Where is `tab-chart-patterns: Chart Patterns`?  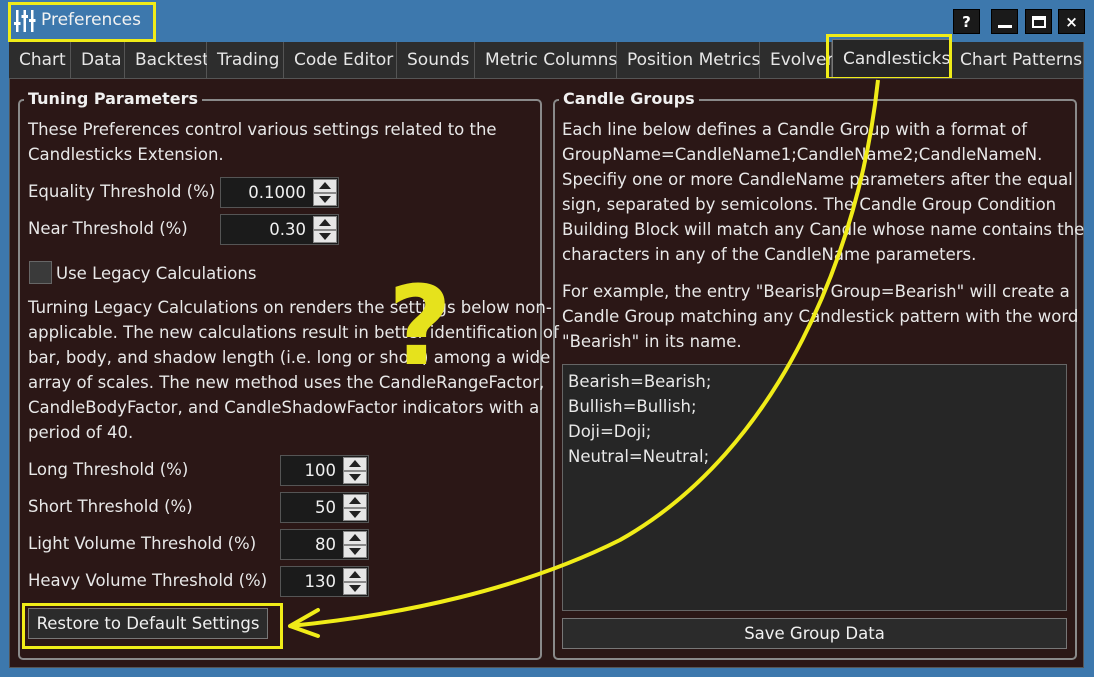 tab-chart-patterns: Chart Patterns is located at coordinates (1017, 60).